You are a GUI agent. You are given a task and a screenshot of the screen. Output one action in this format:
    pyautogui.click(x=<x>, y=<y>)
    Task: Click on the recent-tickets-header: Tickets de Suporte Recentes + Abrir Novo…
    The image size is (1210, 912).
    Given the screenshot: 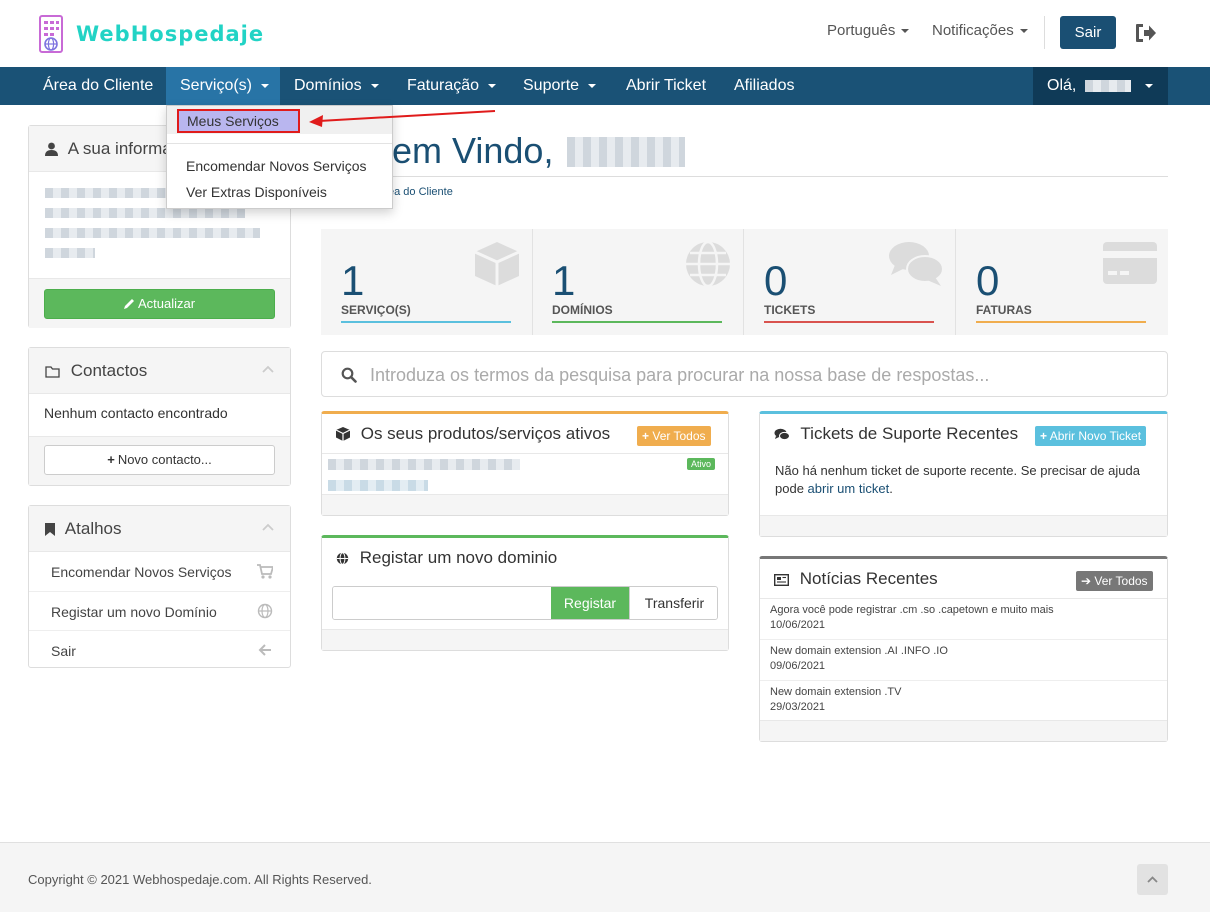 What is the action you would take?
    pyautogui.click(x=963, y=434)
    